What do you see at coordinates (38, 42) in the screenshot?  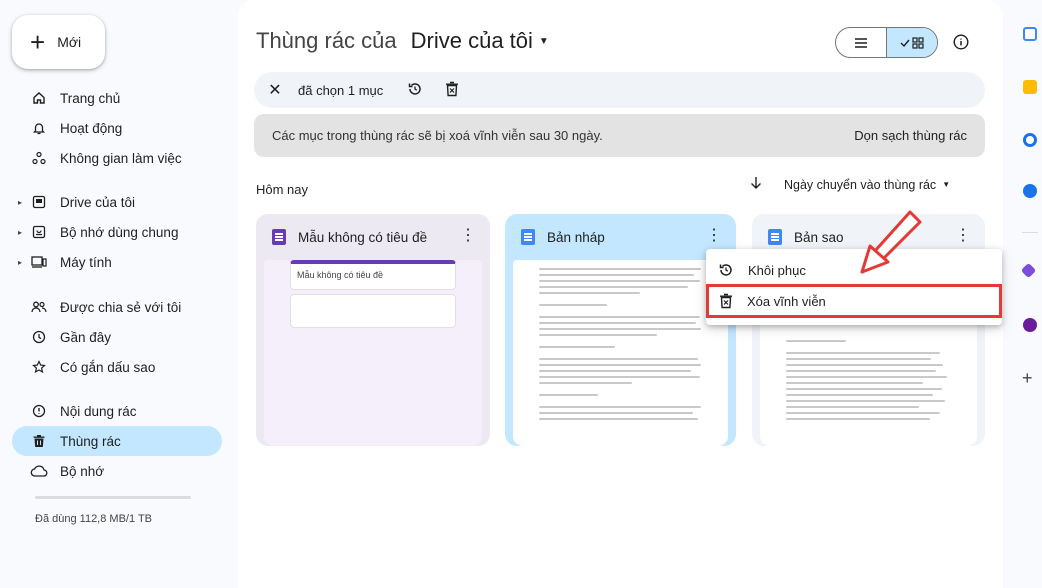 I see `plus-icon: +` at bounding box center [38, 42].